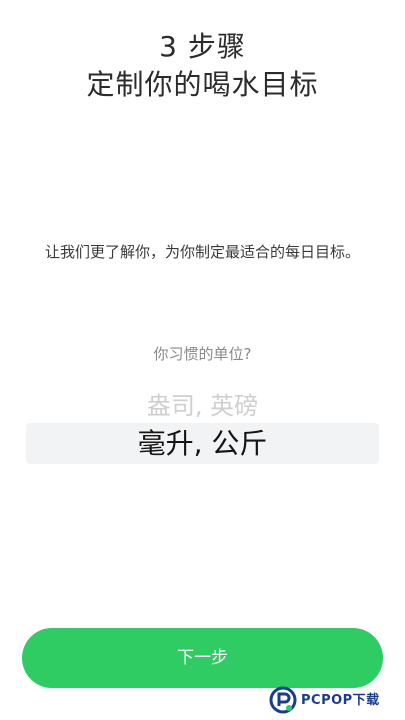 The width and height of the screenshot is (405, 720). I want to click on picker-option-metric: 毫升, 公斤, so click(202, 443).